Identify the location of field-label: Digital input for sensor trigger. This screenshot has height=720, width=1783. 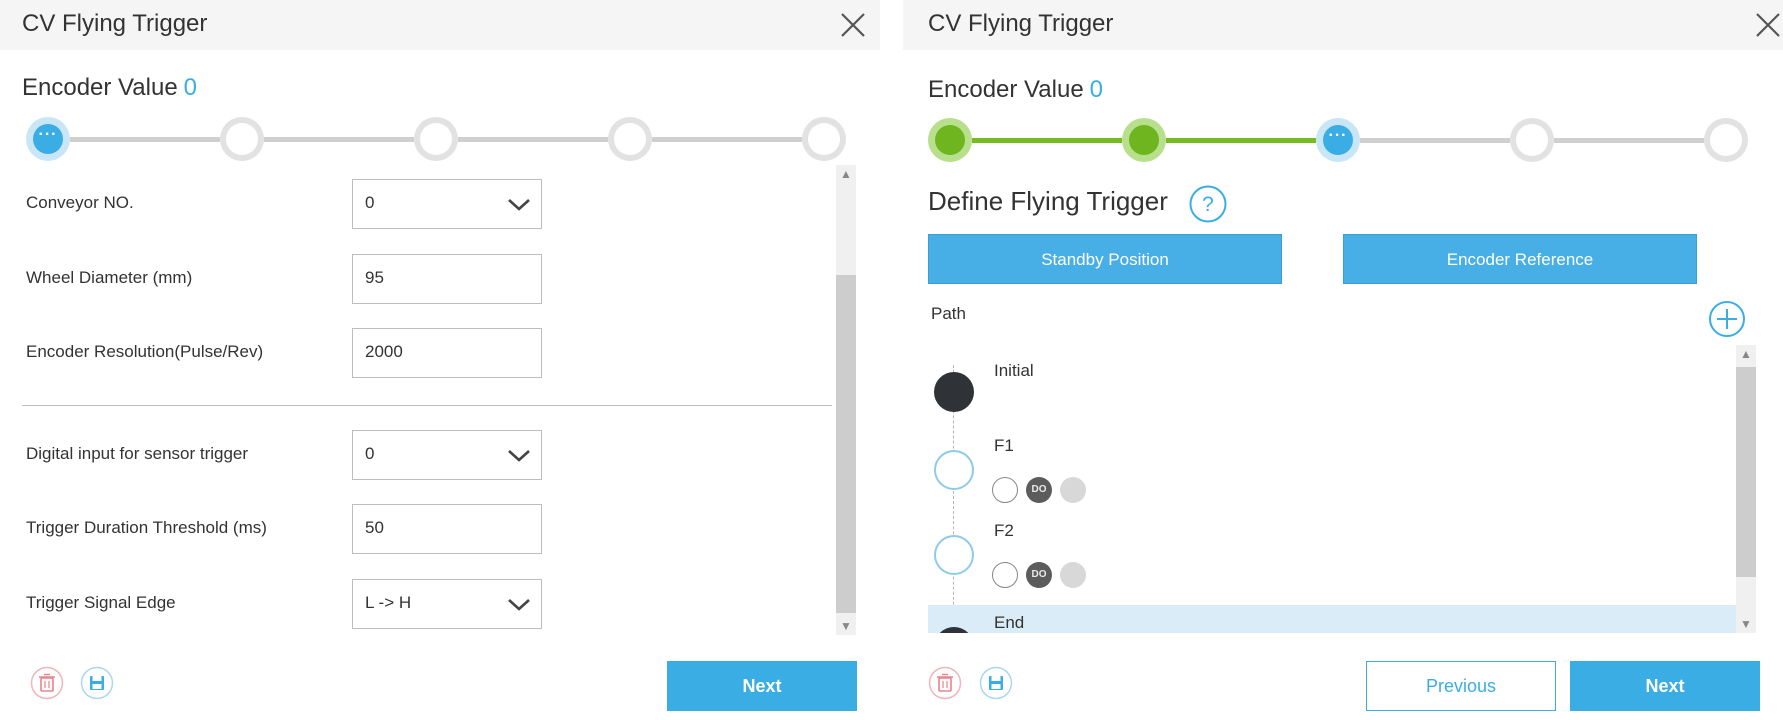
(137, 453).